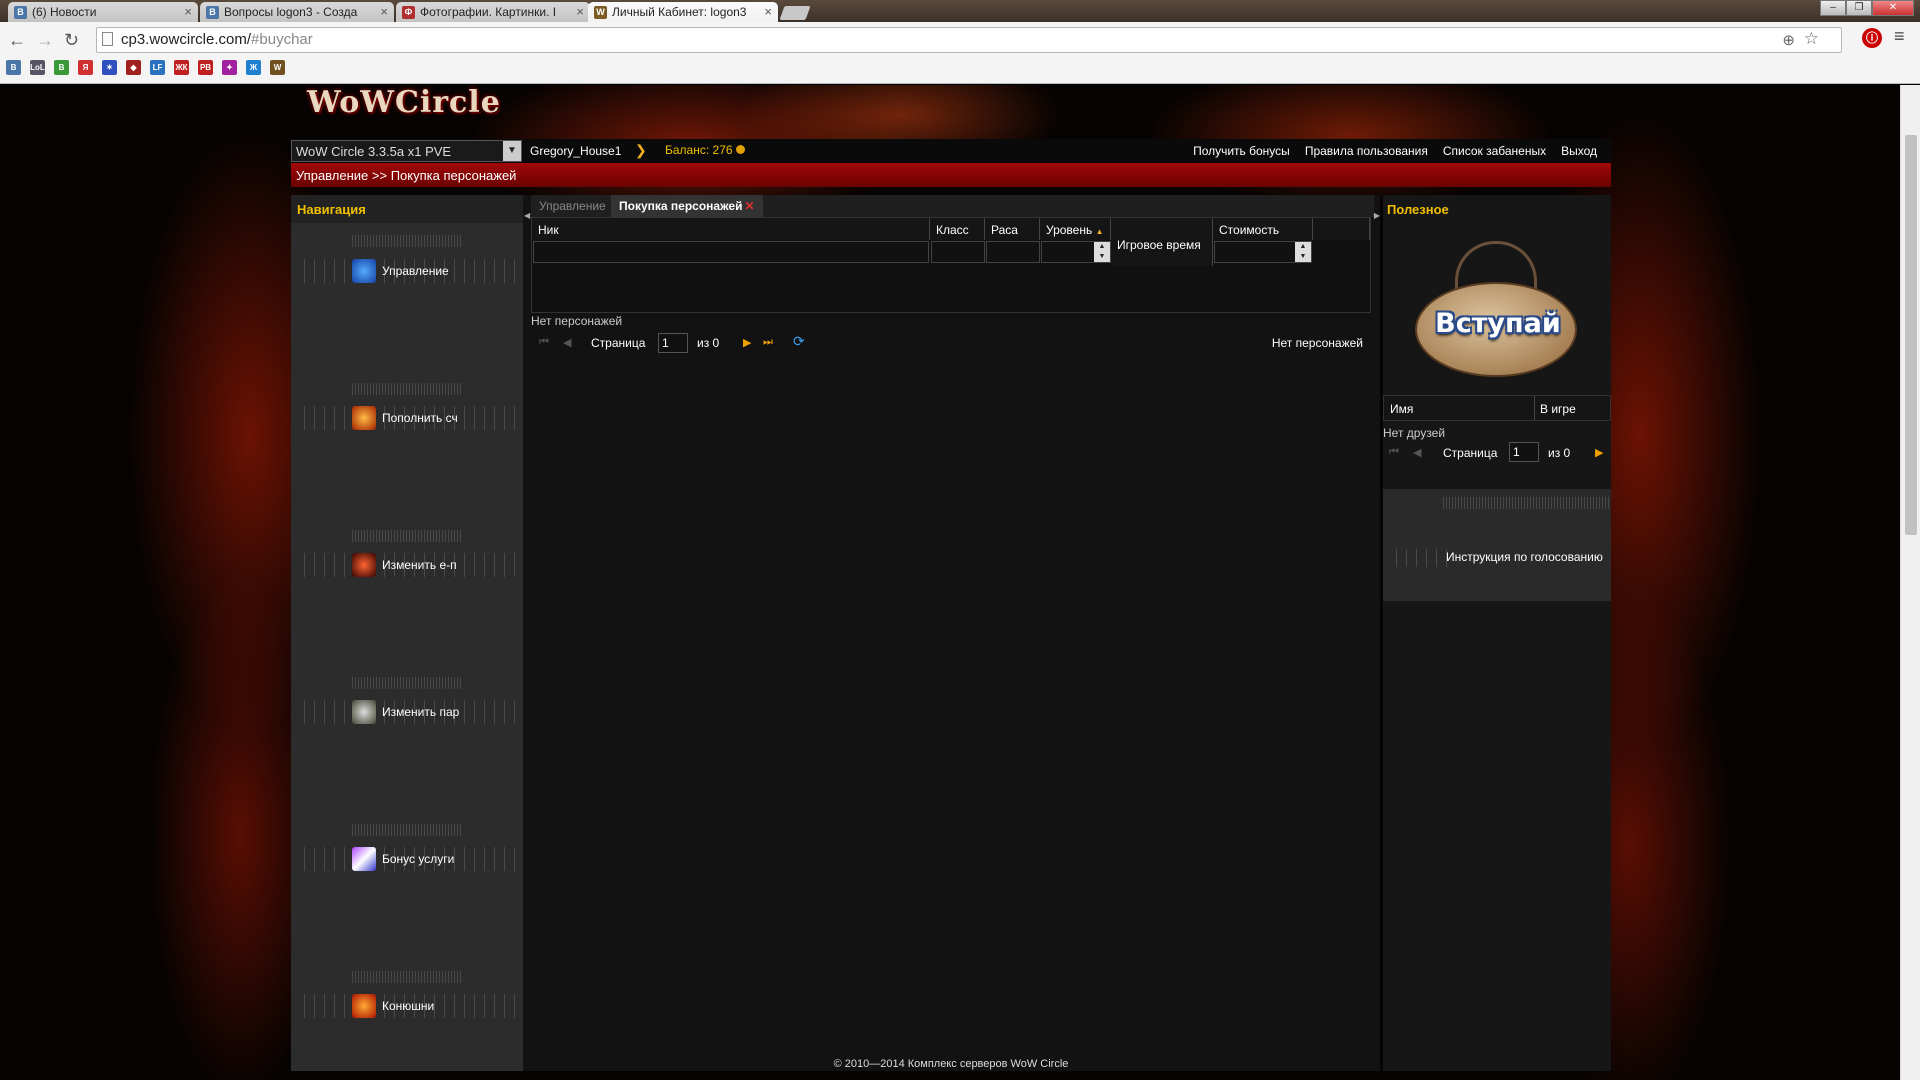  What do you see at coordinates (958, 252) in the screenshot?
I see `filter-class-input` at bounding box center [958, 252].